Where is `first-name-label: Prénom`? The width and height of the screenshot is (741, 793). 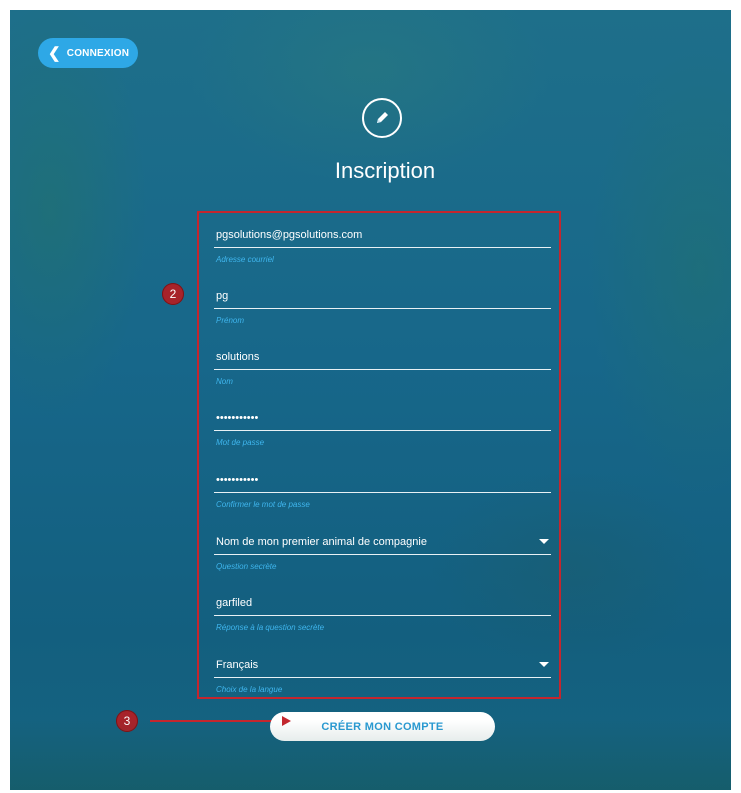 first-name-label: Prénom is located at coordinates (230, 320).